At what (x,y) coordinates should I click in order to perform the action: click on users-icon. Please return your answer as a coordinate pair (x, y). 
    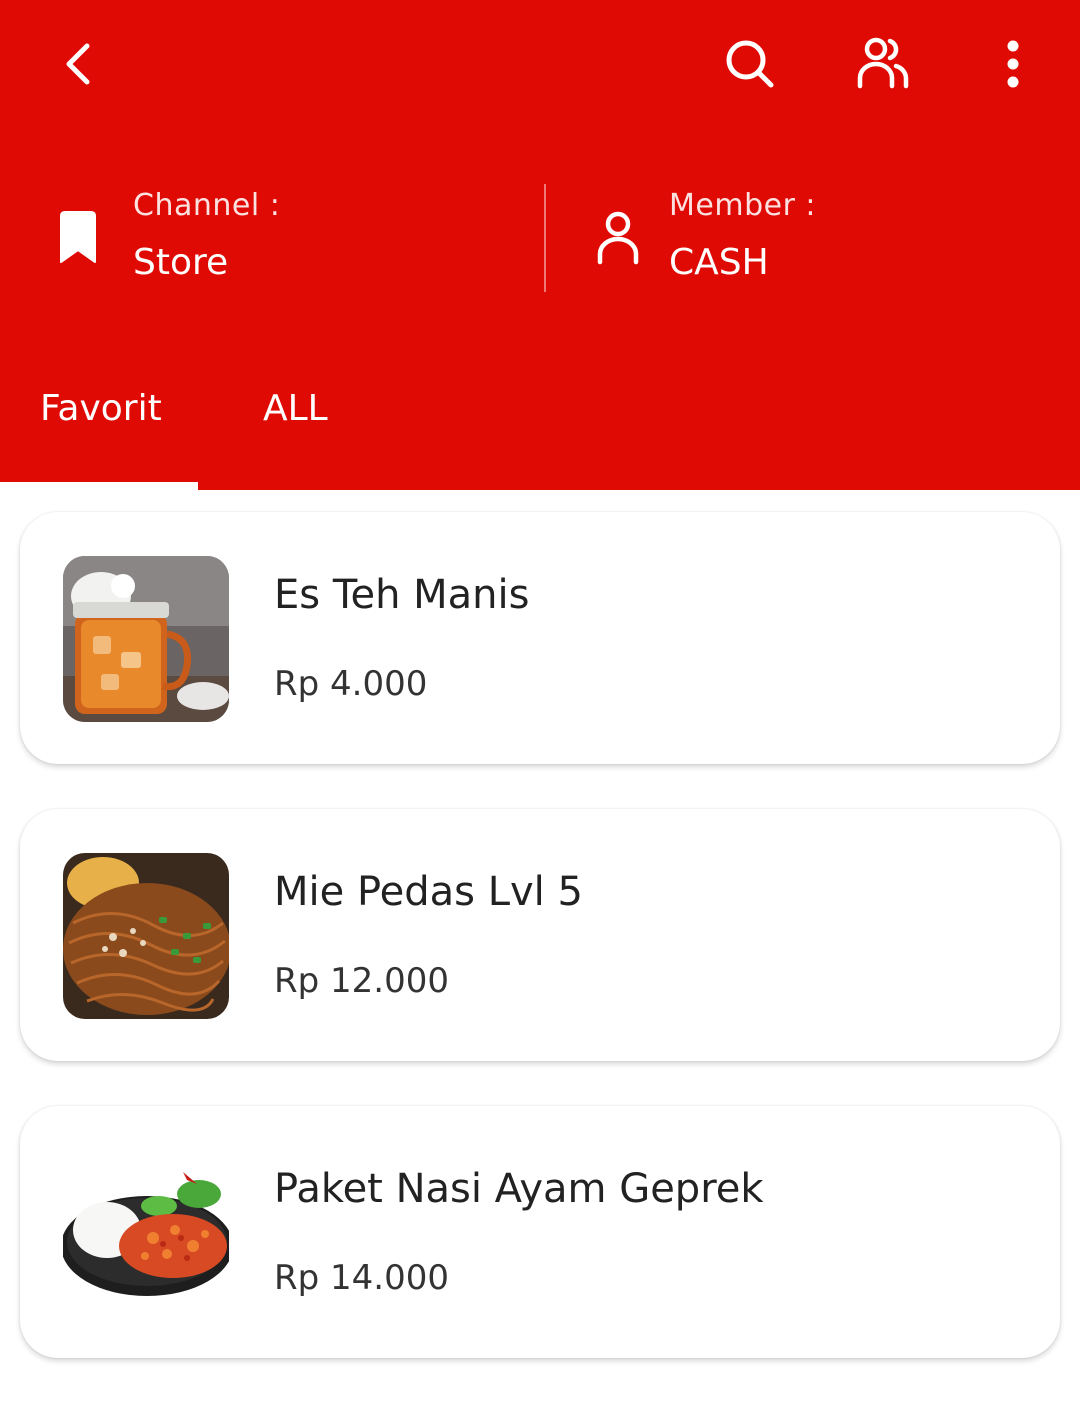
    Looking at the image, I should click on (882, 66).